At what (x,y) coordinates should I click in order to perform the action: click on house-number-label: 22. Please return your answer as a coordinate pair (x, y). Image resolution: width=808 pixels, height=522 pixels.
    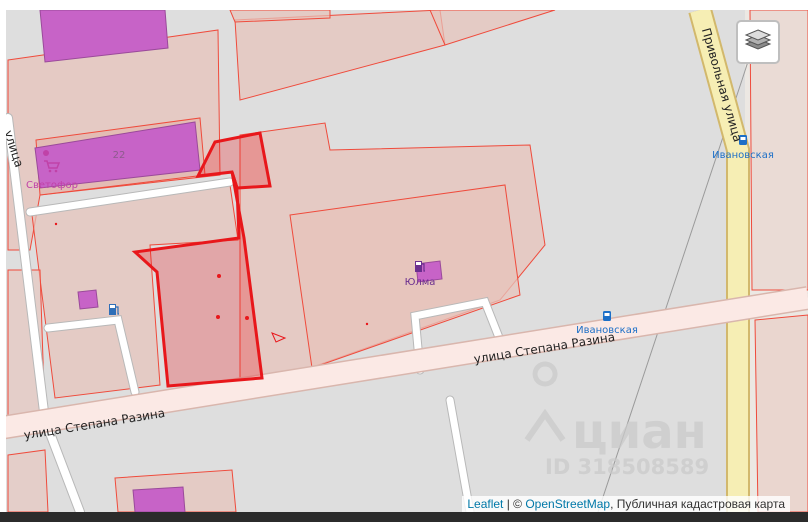
    Looking at the image, I should click on (119, 155).